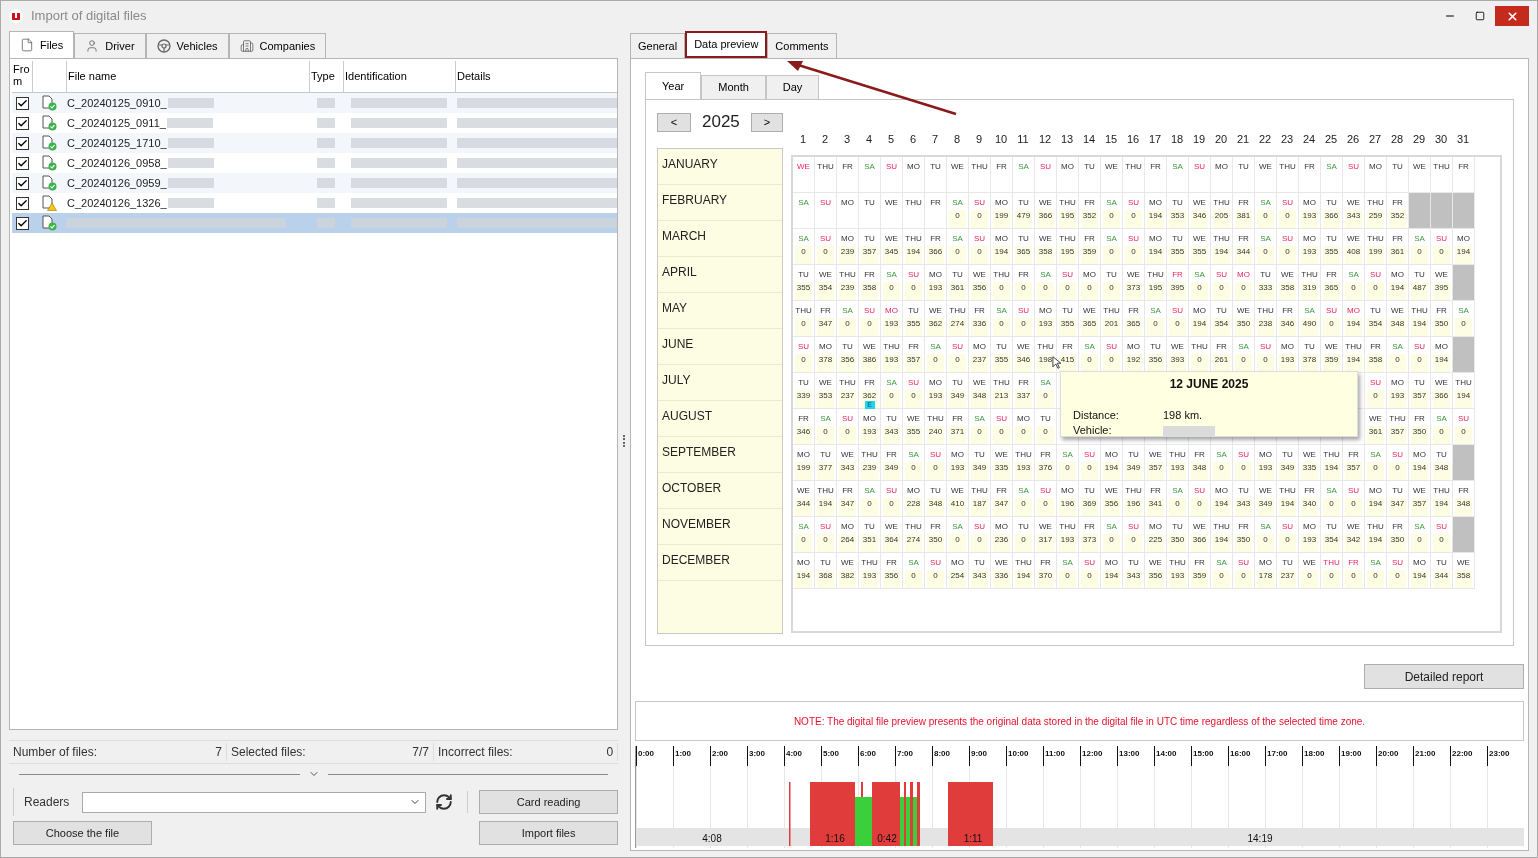  Describe the element at coordinates (720, 455) in the screenshot. I see `month-label: SEPTEMBER` at that location.